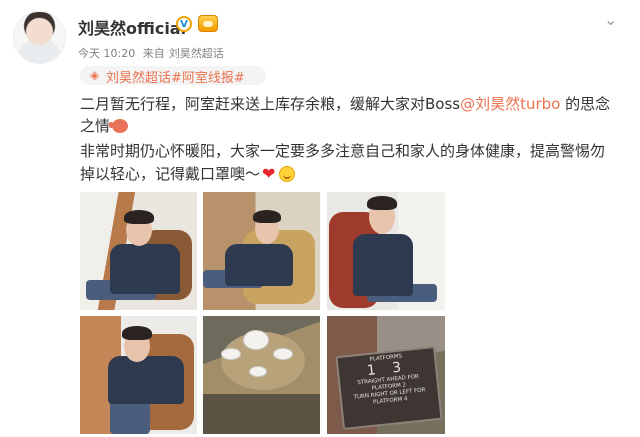 This screenshot has height=437, width=640. What do you see at coordinates (184, 24) in the screenshot?
I see `verified-icon: V` at bounding box center [184, 24].